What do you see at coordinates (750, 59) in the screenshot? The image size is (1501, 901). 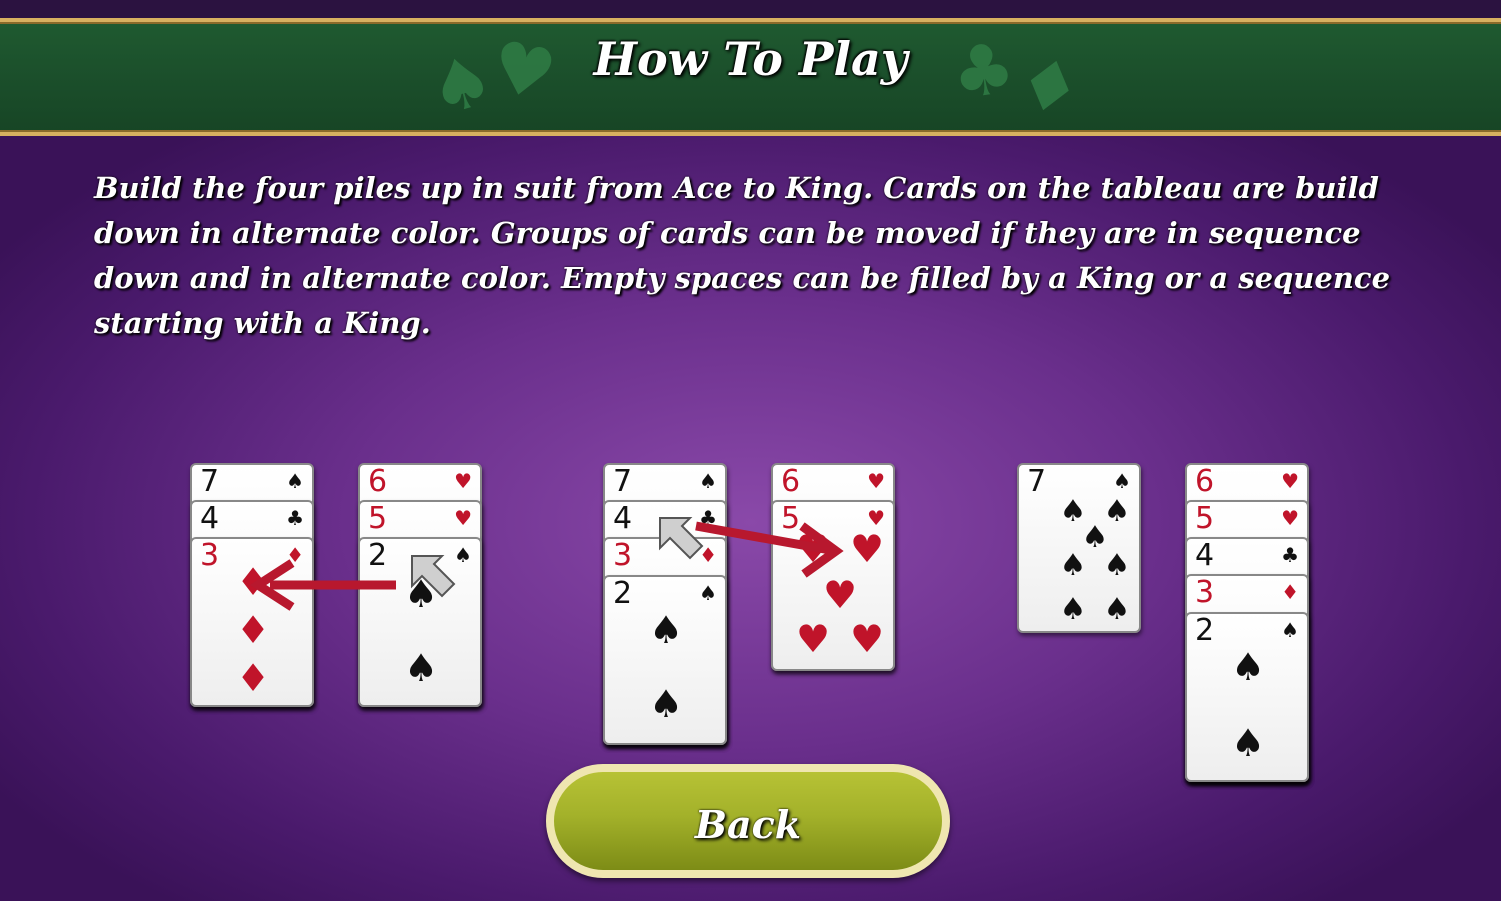 I see `page-title: How To Play` at bounding box center [750, 59].